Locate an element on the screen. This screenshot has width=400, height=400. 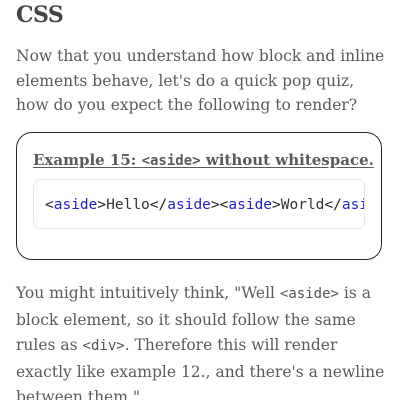
body-text-1: You might intuitively think, "Well is located at coordinates (148, 293).